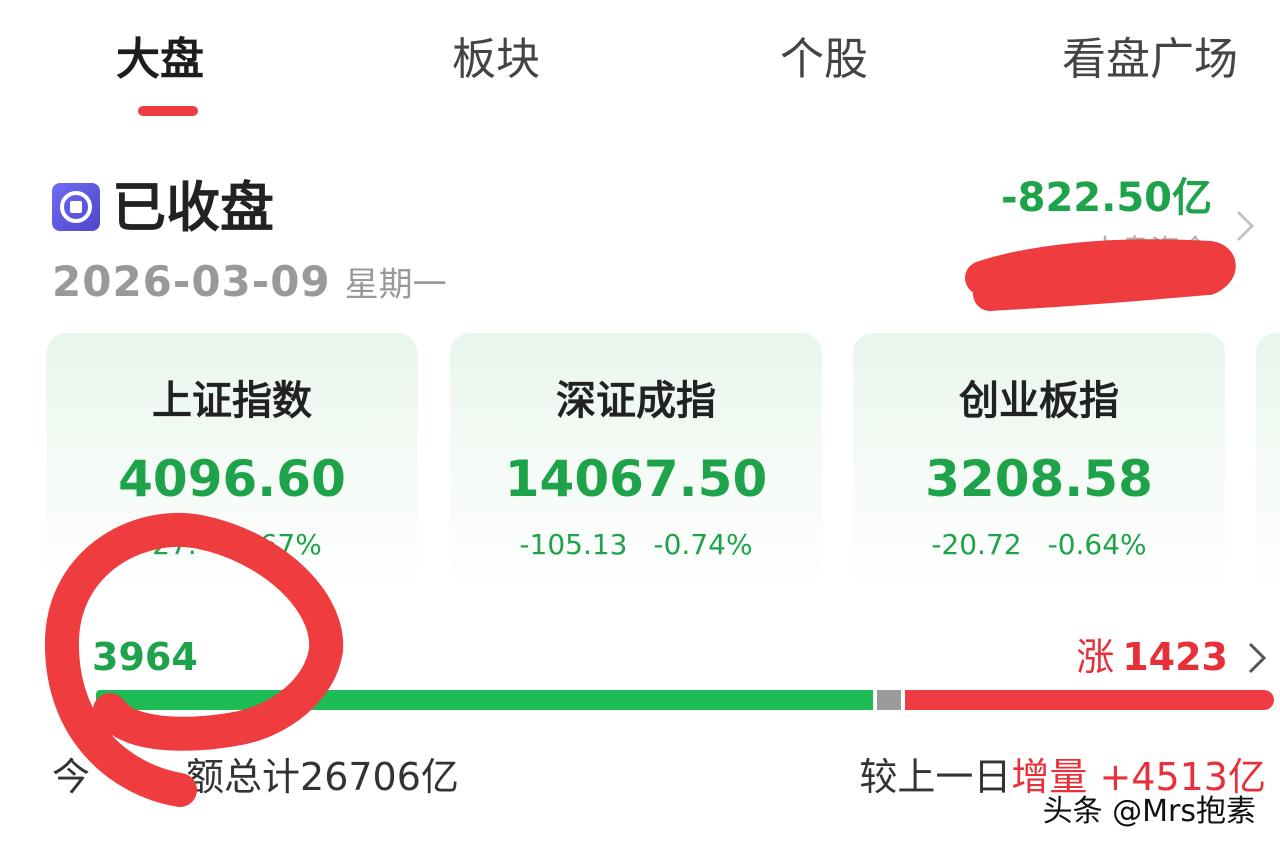 This screenshot has height=852, width=1280. Describe the element at coordinates (395, 285) in the screenshot. I see `trade-weekday: 星期一` at that location.